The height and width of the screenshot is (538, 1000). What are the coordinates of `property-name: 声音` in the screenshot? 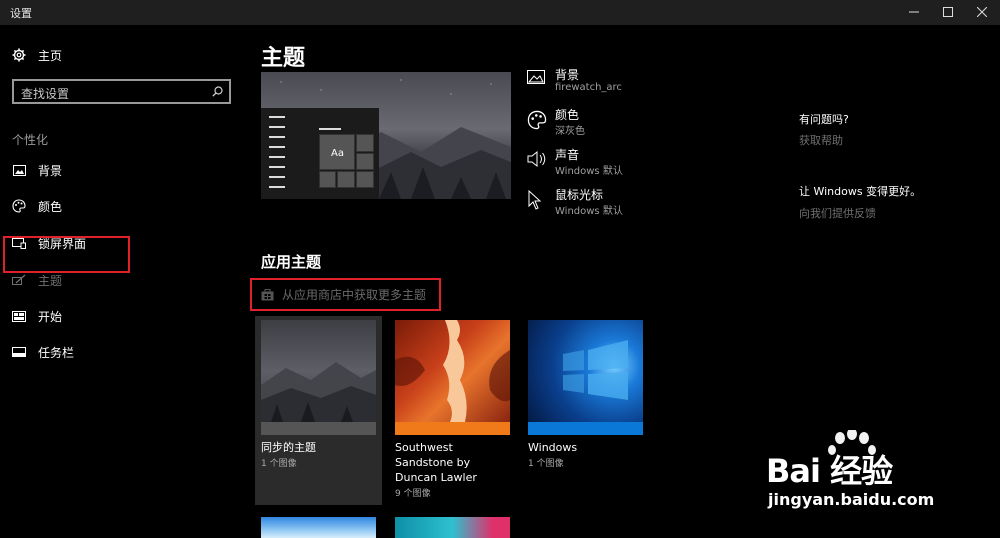 It's located at (567, 155).